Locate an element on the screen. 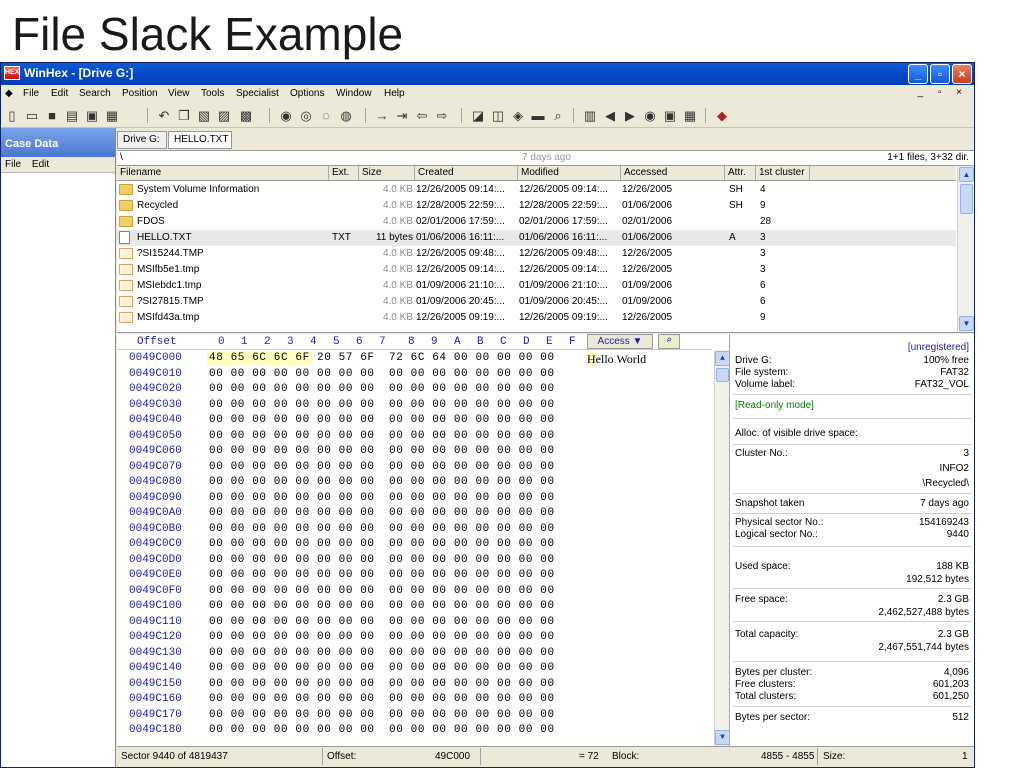 Image resolution: width=1024 pixels, height=768 pixels. next-icon: ▶ is located at coordinates (630, 115).